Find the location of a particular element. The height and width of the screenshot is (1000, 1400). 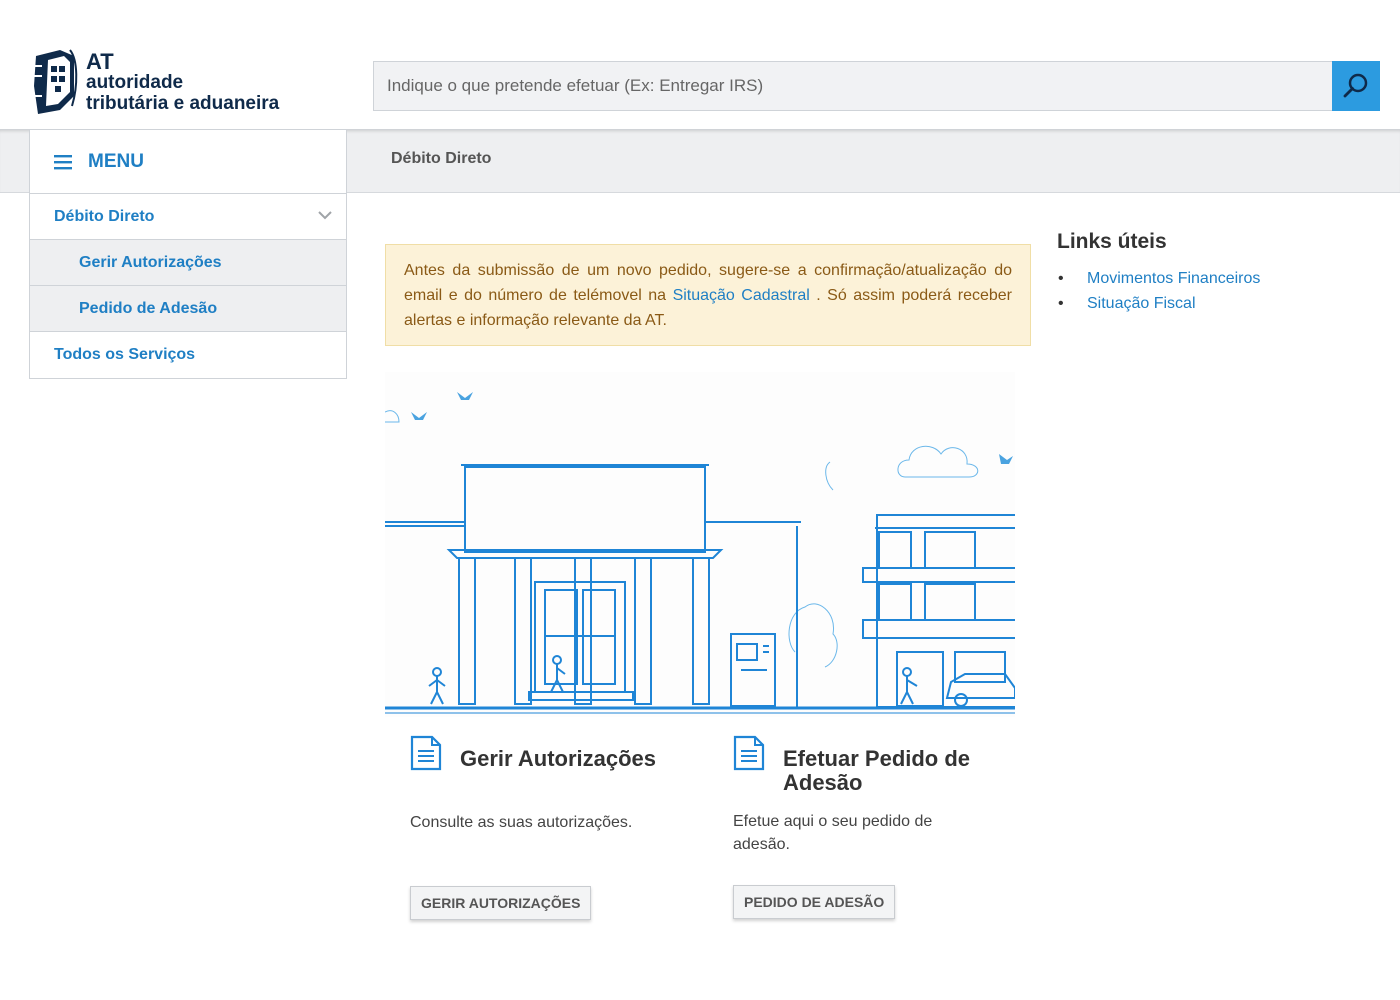

at-emblem-icon is located at coordinates (55, 81).